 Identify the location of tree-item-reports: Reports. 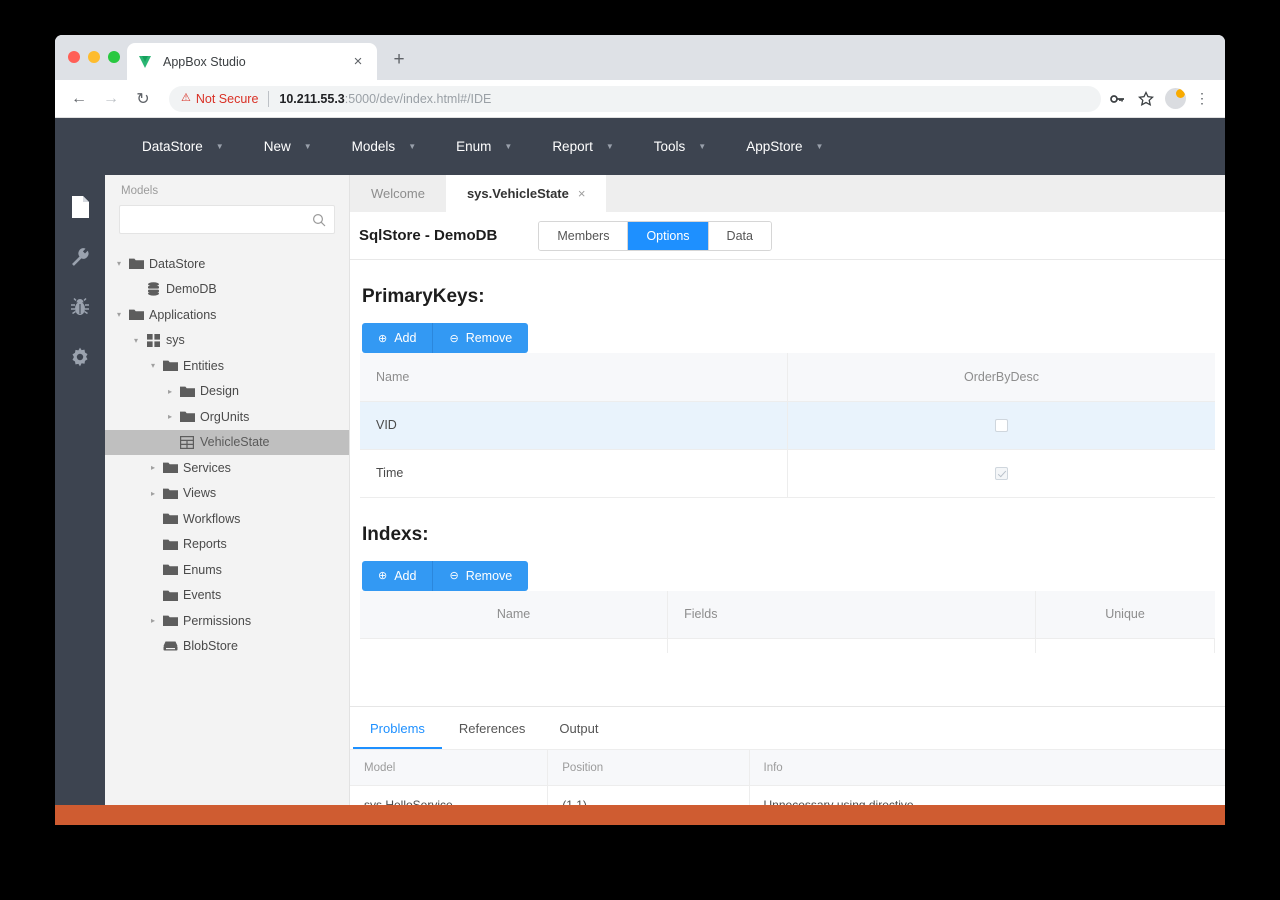
(227, 545).